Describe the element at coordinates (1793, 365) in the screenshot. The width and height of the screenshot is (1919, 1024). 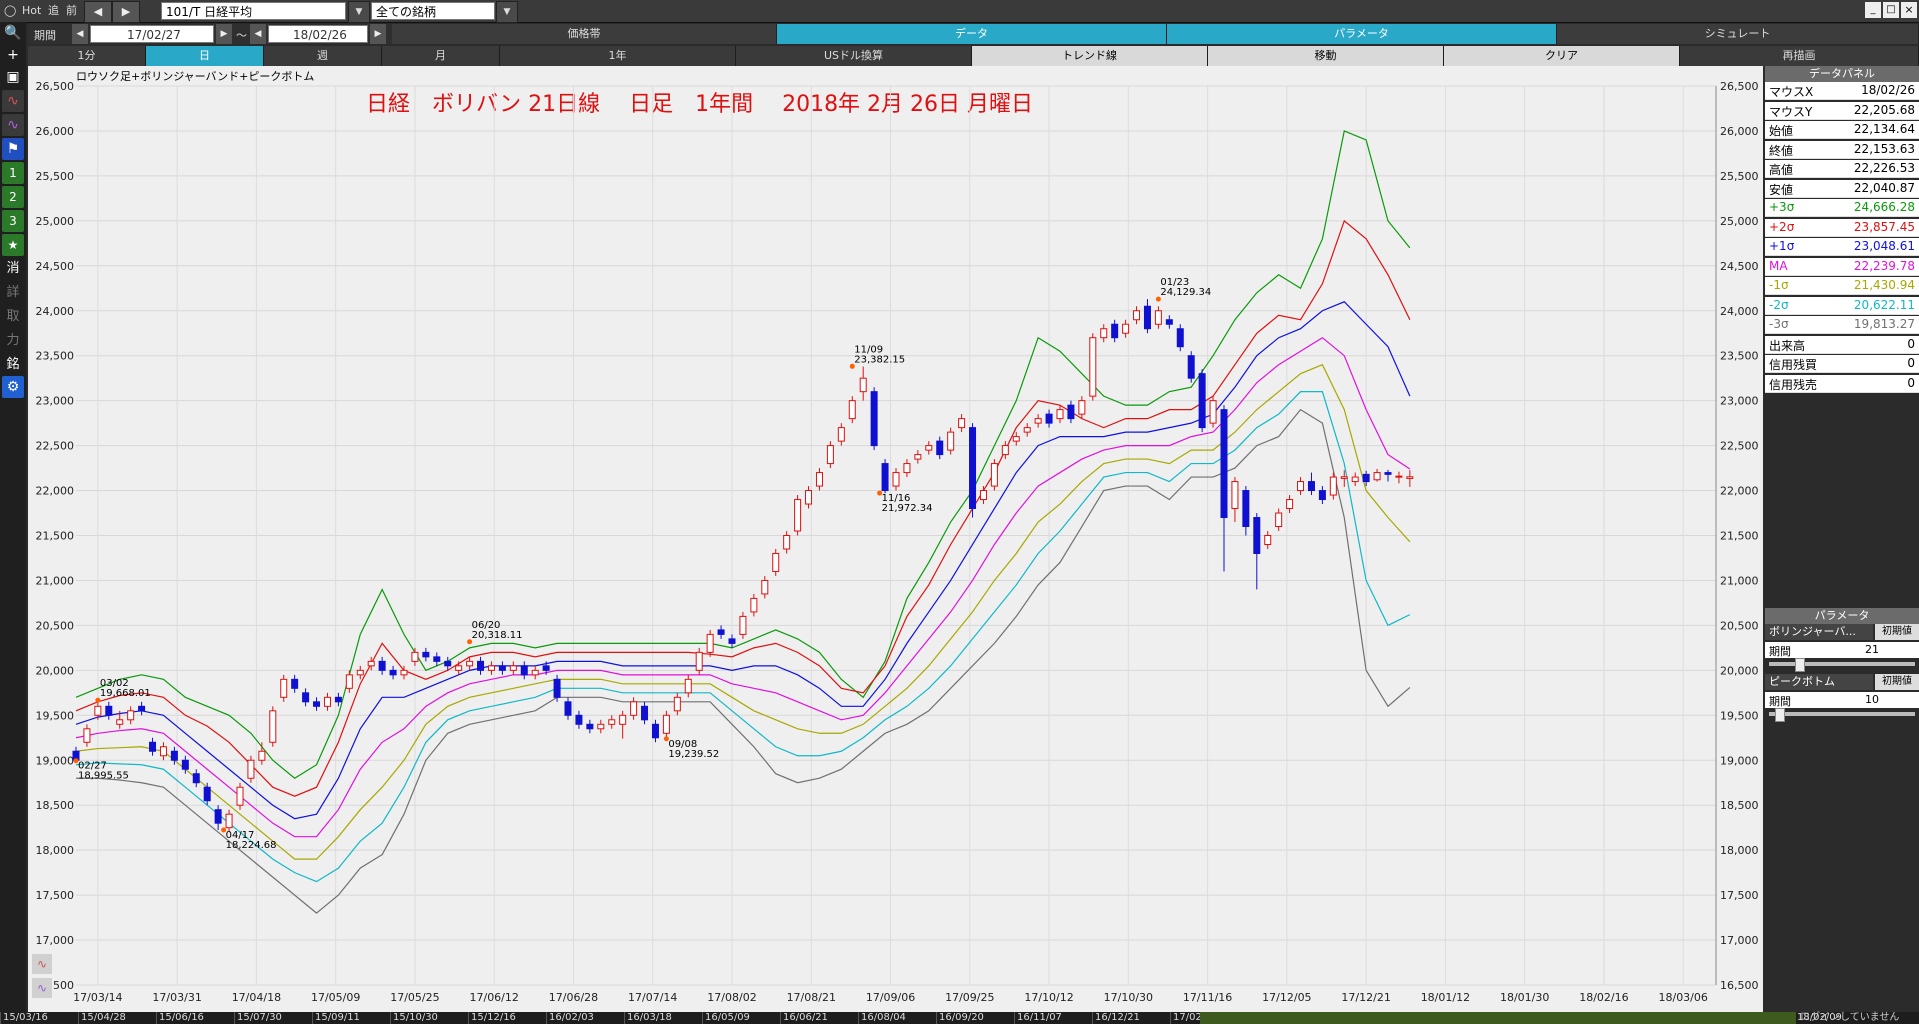
I see `data-panel-key: 信用残買` at that location.